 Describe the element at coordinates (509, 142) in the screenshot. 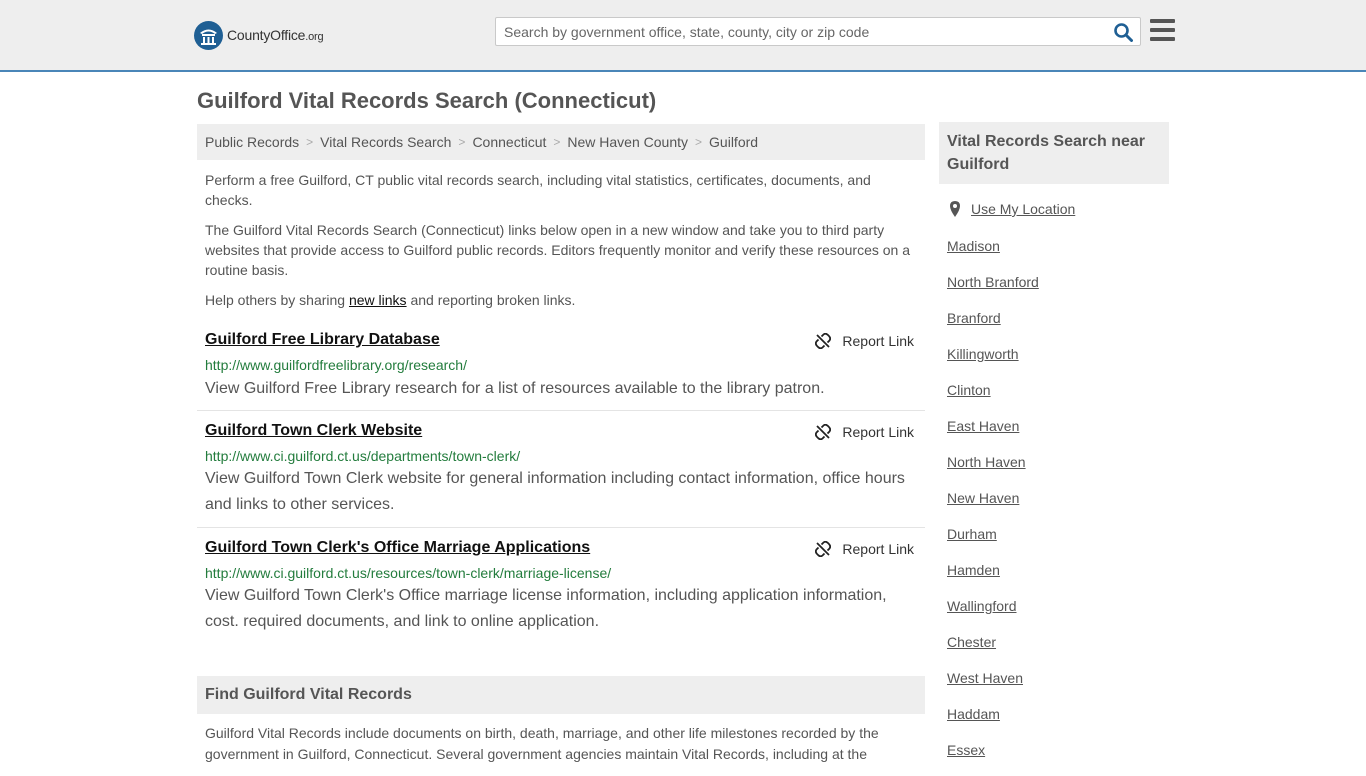

I see `breadcrumb-connecticut: Connecticut` at that location.